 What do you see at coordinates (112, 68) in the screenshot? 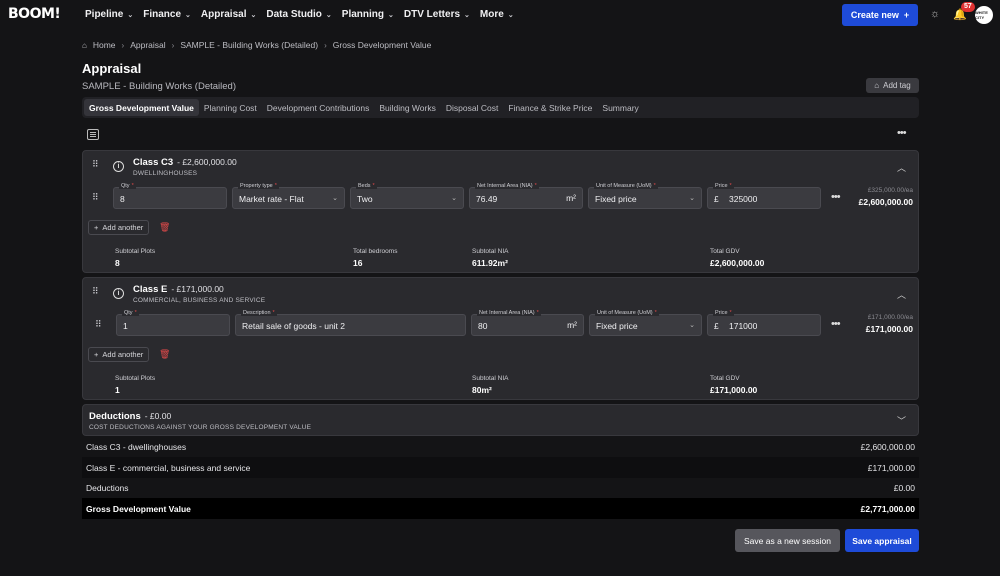
I see `page-title: Appraisal` at bounding box center [112, 68].